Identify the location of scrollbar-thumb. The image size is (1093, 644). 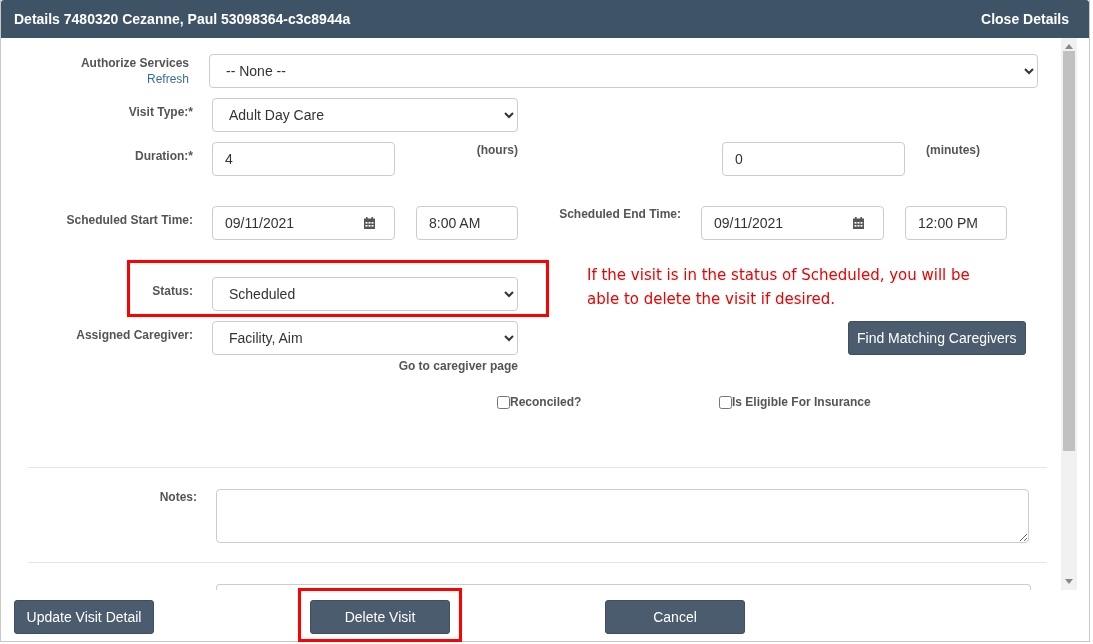
(1069, 251).